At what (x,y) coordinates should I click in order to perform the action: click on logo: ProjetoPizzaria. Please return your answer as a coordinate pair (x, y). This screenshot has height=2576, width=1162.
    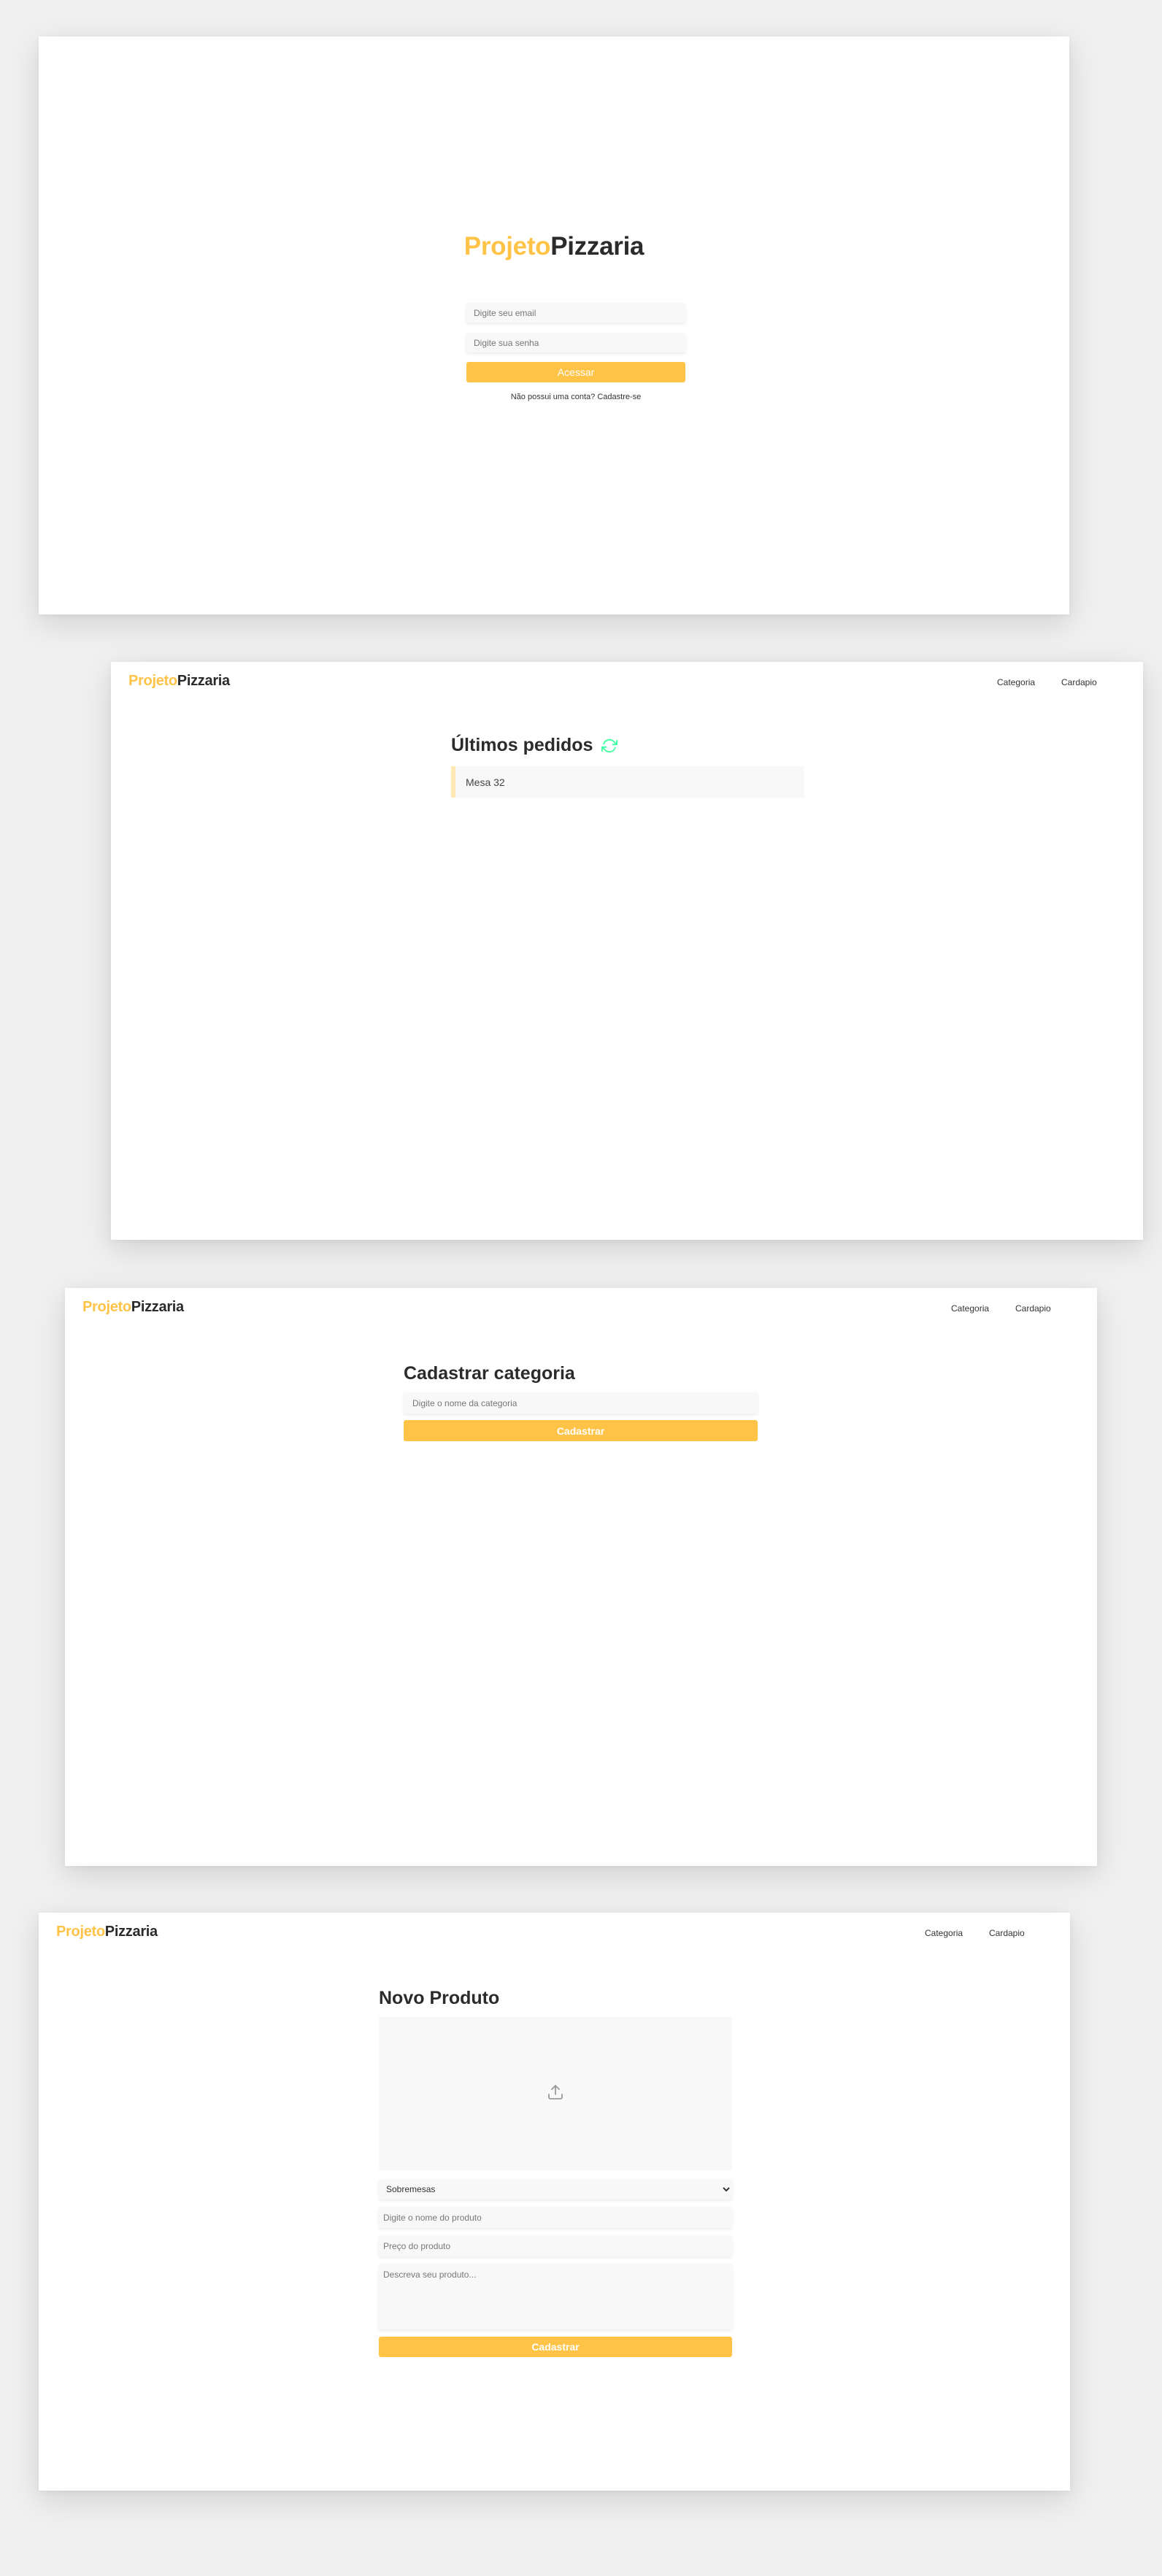
    Looking at the image, I should click on (554, 247).